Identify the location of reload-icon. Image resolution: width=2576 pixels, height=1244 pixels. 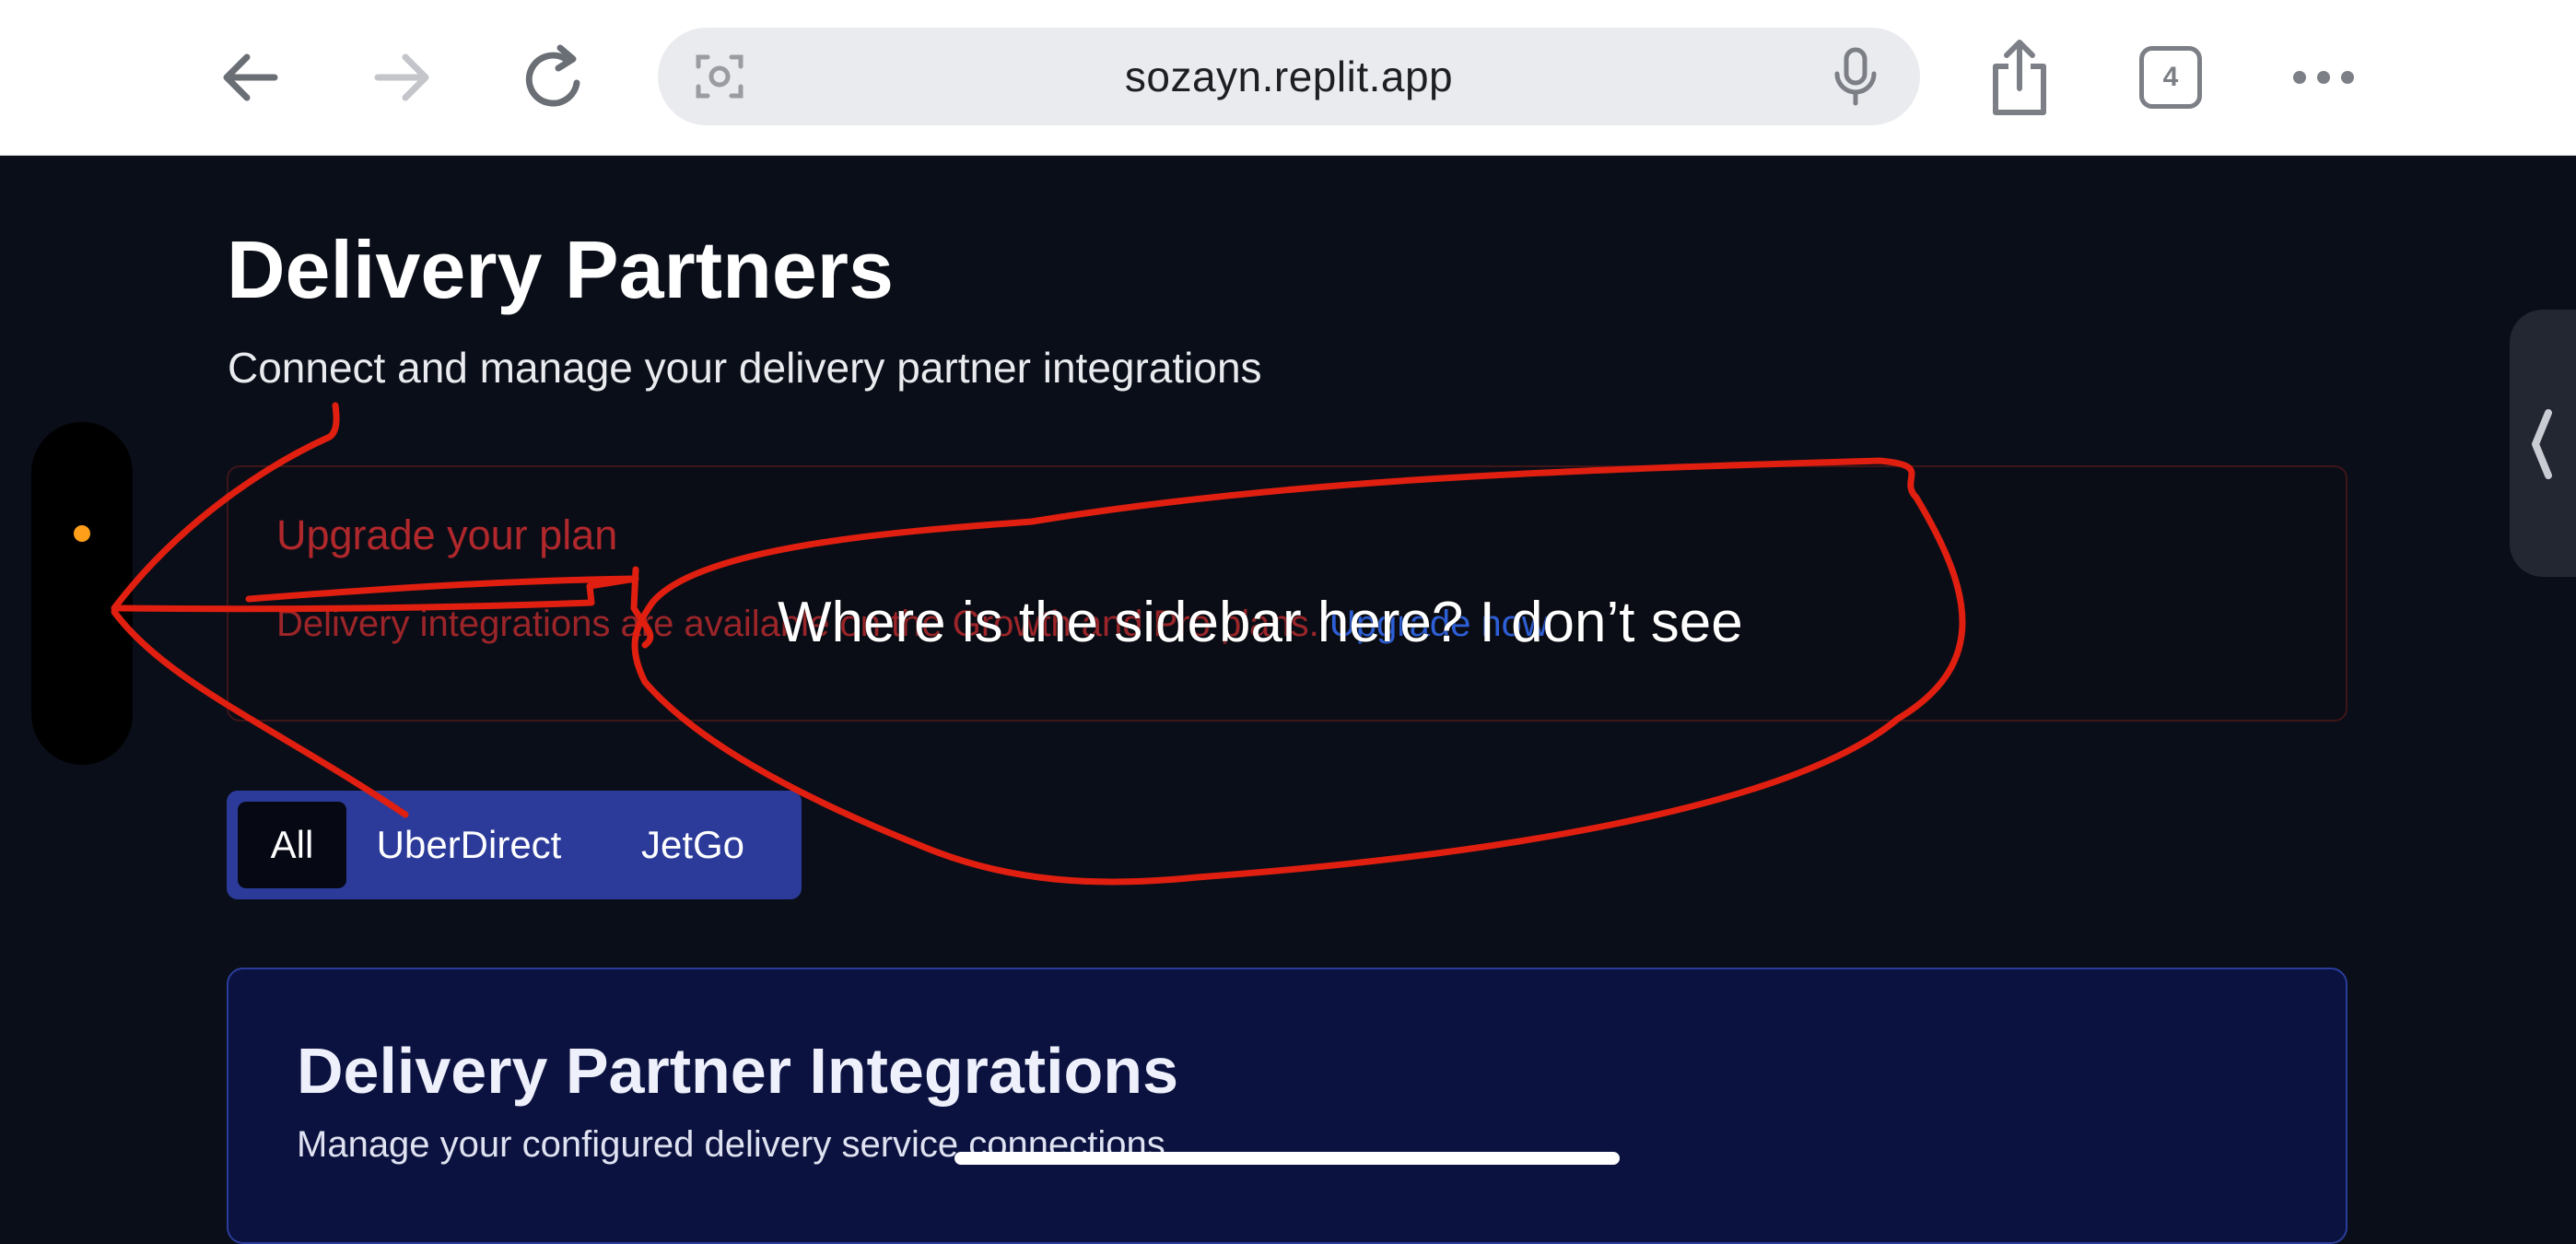
(554, 79).